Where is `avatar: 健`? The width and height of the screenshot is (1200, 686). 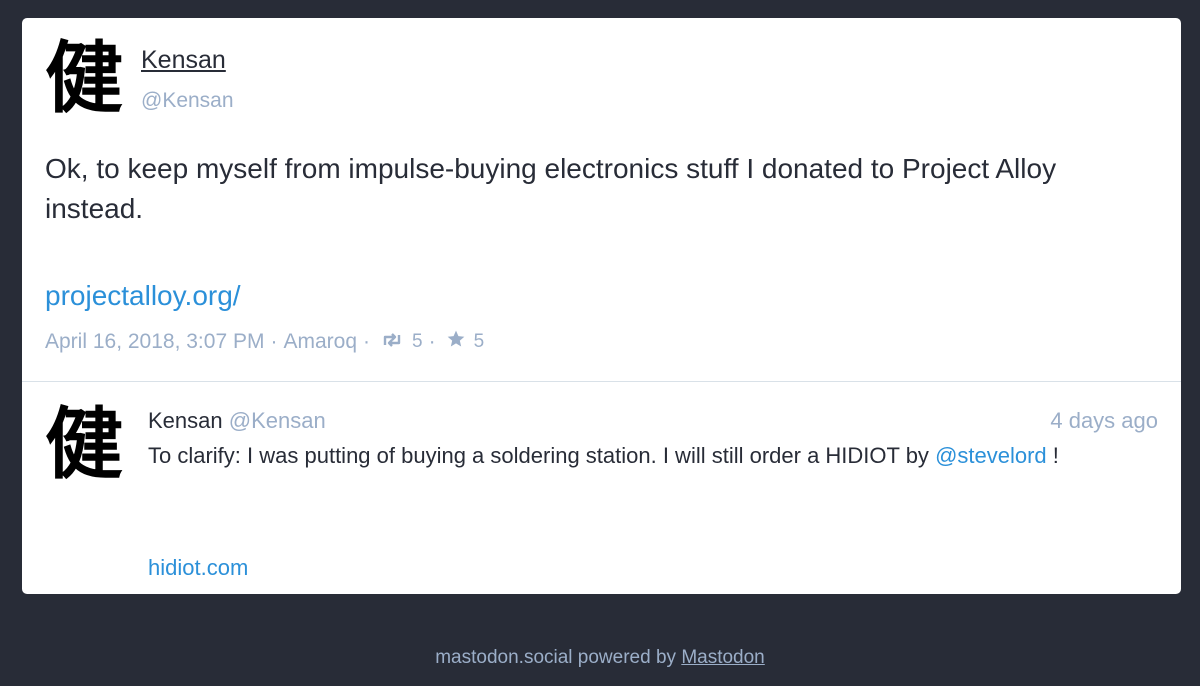
avatar: 健 is located at coordinates (84, 82).